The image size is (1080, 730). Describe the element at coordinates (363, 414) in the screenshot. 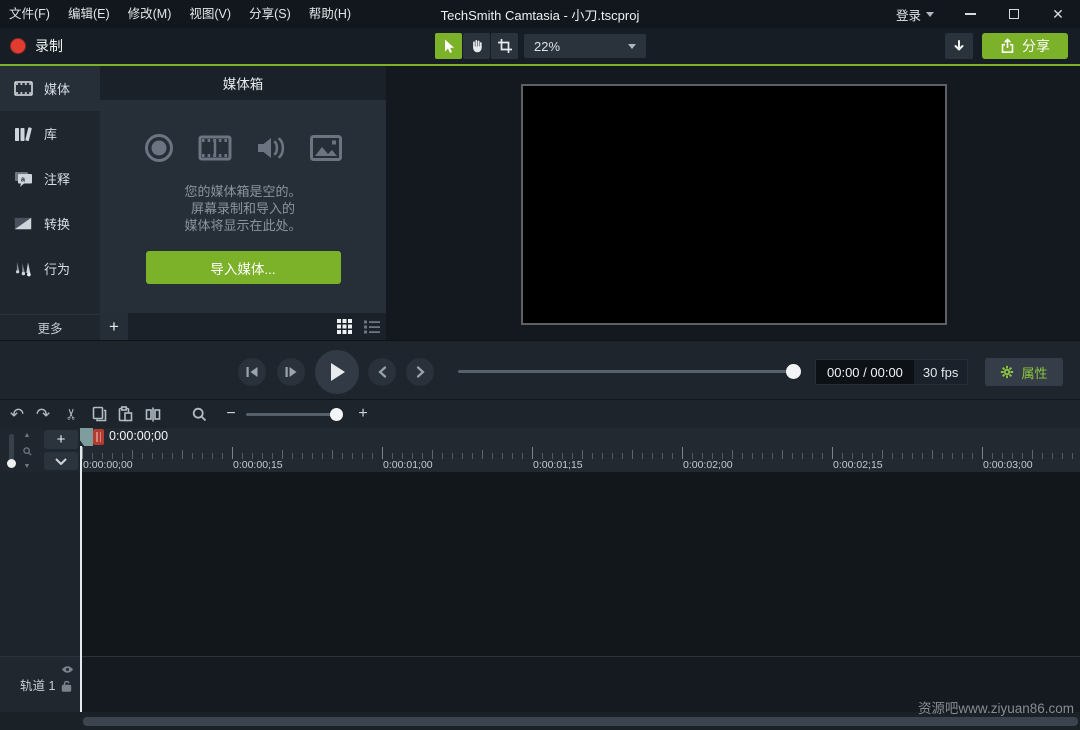

I see `zoom-in-button: +` at that location.